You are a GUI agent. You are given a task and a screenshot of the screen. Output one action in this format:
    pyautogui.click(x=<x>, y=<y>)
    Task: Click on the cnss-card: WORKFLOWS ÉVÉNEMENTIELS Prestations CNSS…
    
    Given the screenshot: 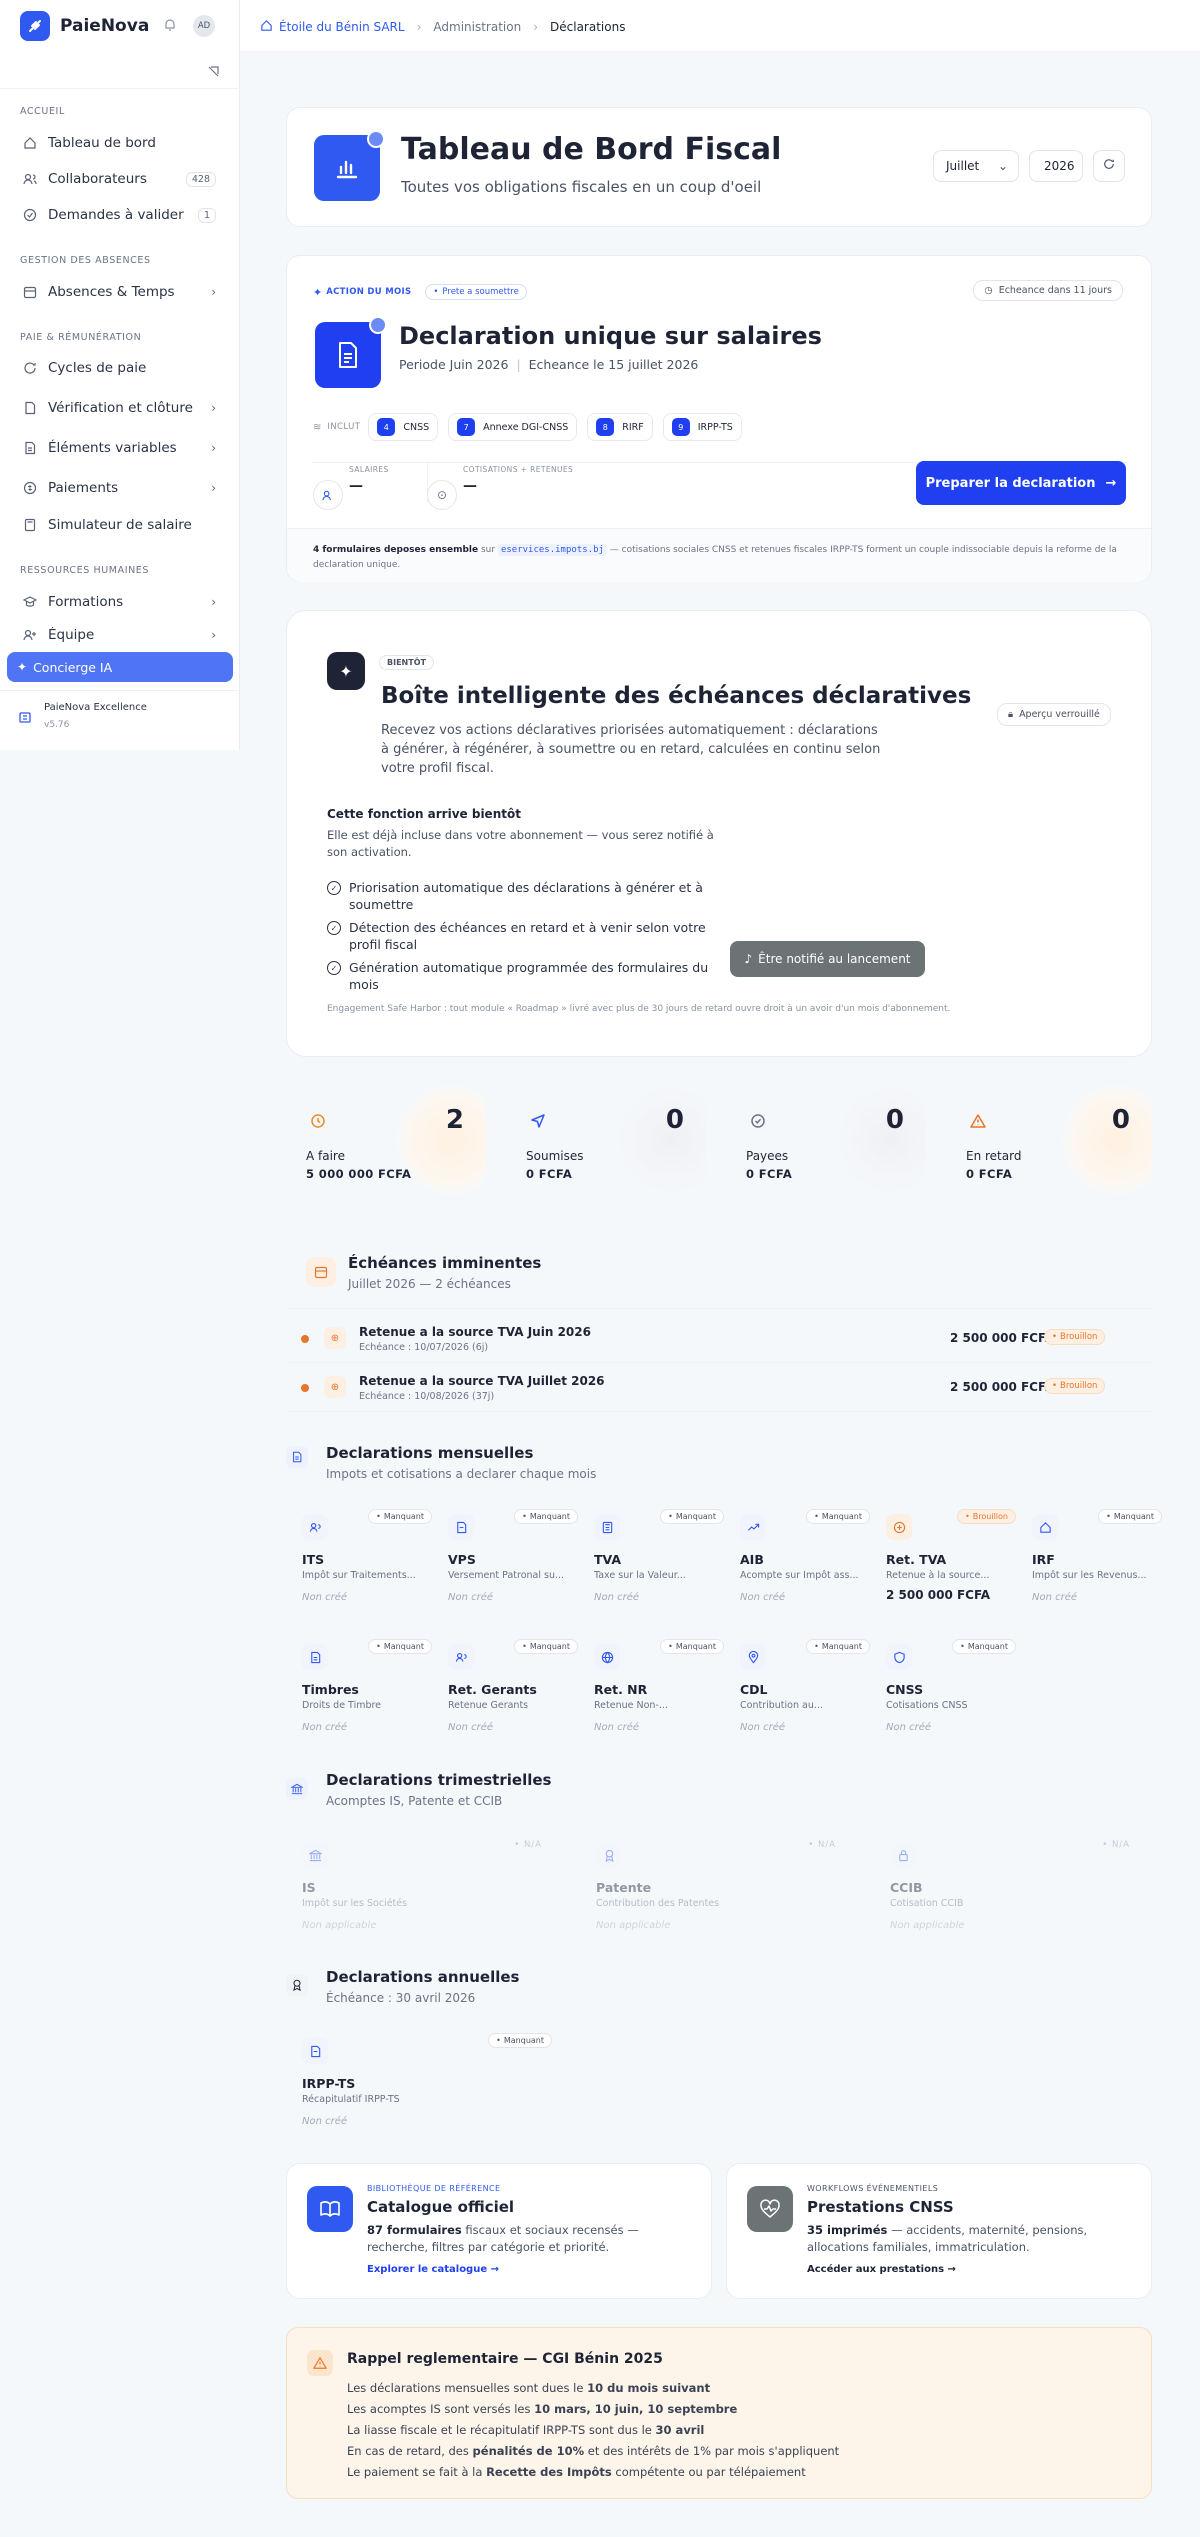 What is the action you would take?
    pyautogui.click(x=939, y=2231)
    